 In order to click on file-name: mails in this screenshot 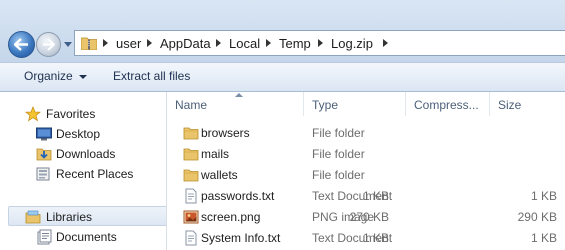, I will do `click(215, 154)`.